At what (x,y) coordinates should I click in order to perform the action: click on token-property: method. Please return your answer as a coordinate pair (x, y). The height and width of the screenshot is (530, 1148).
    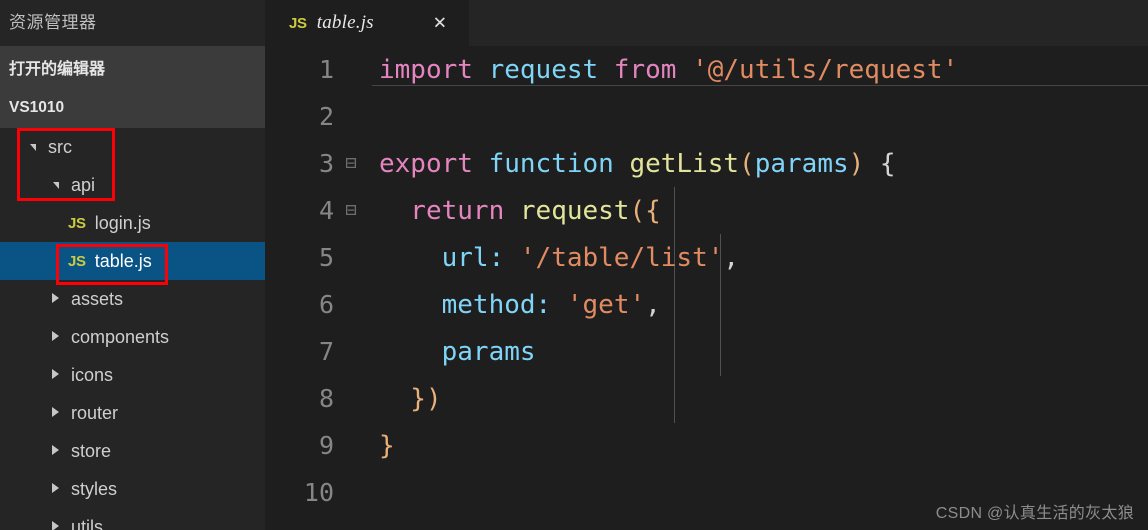
    Looking at the image, I should click on (457, 304).